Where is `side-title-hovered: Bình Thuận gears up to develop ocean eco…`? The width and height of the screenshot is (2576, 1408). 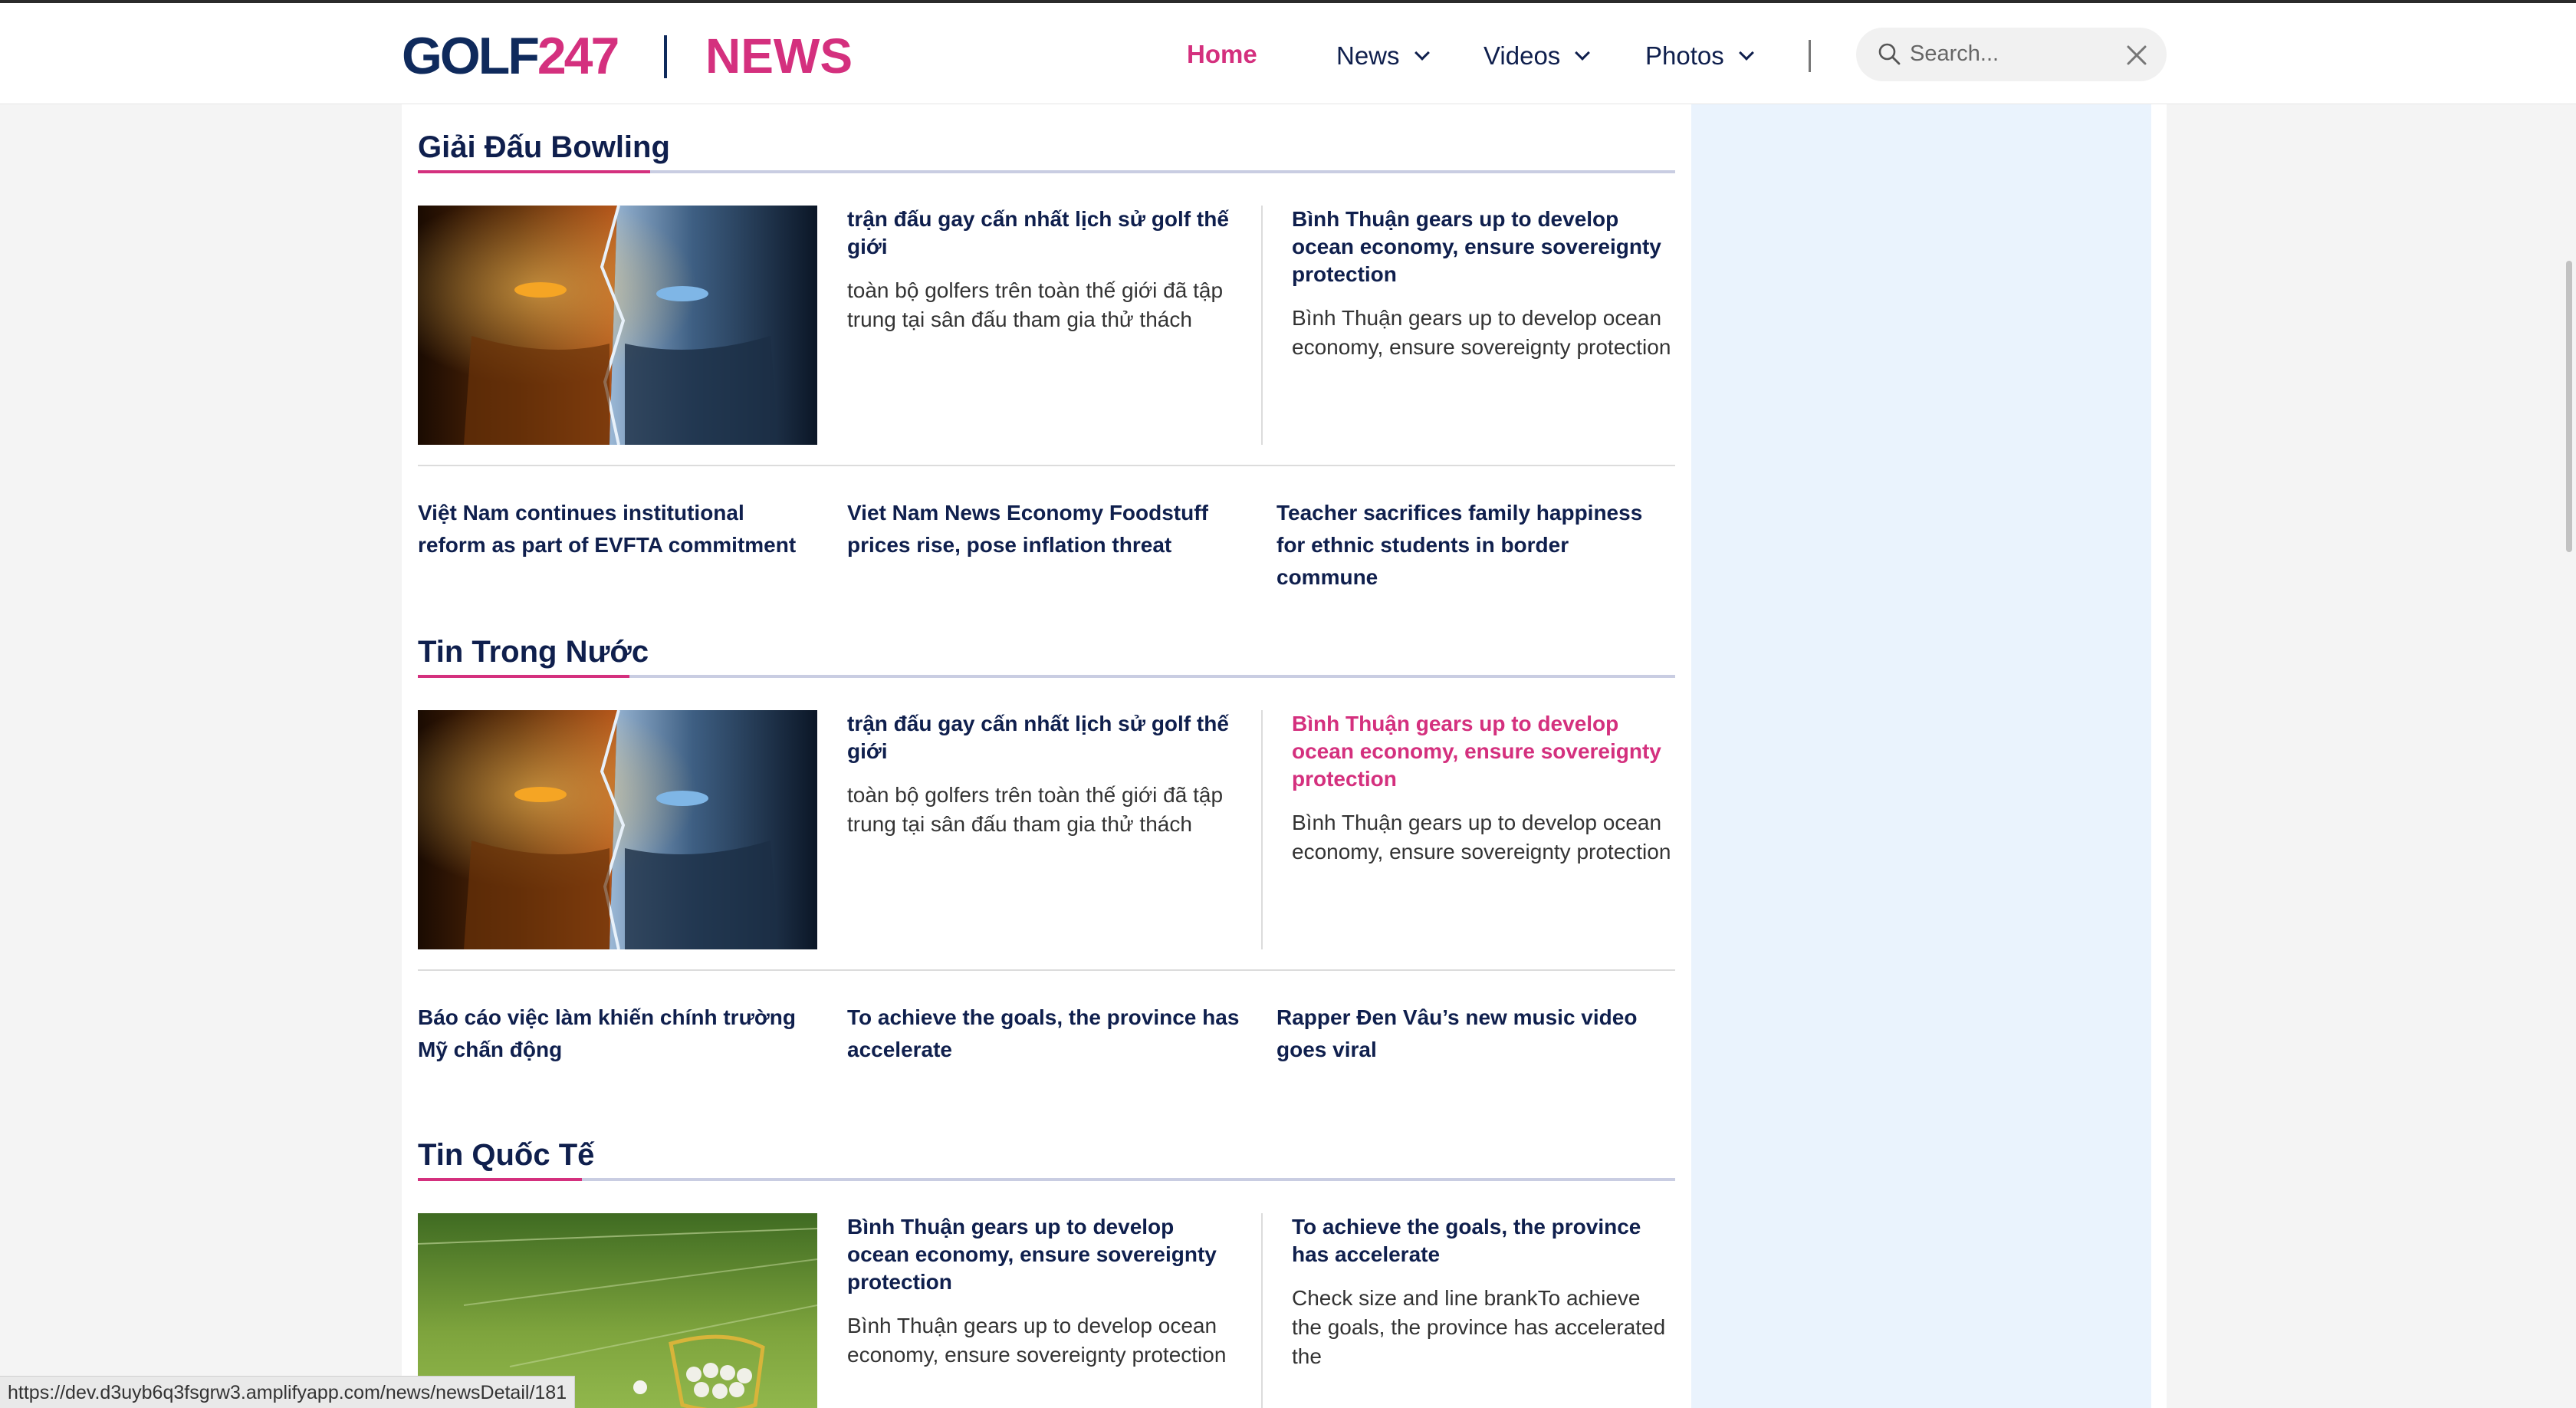
side-title-hovered: Bình Thuận gears up to develop ocean eco… is located at coordinates (1483, 751).